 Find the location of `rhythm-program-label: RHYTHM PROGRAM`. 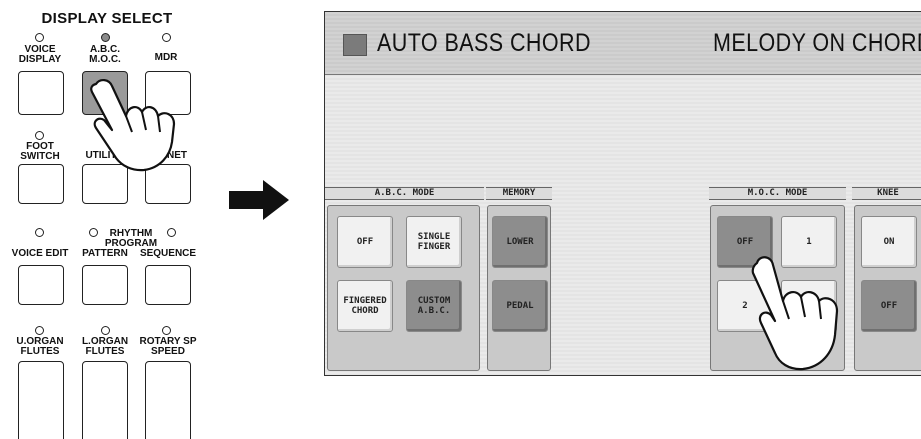

rhythm-program-label: RHYTHM PROGRAM is located at coordinates (131, 238).